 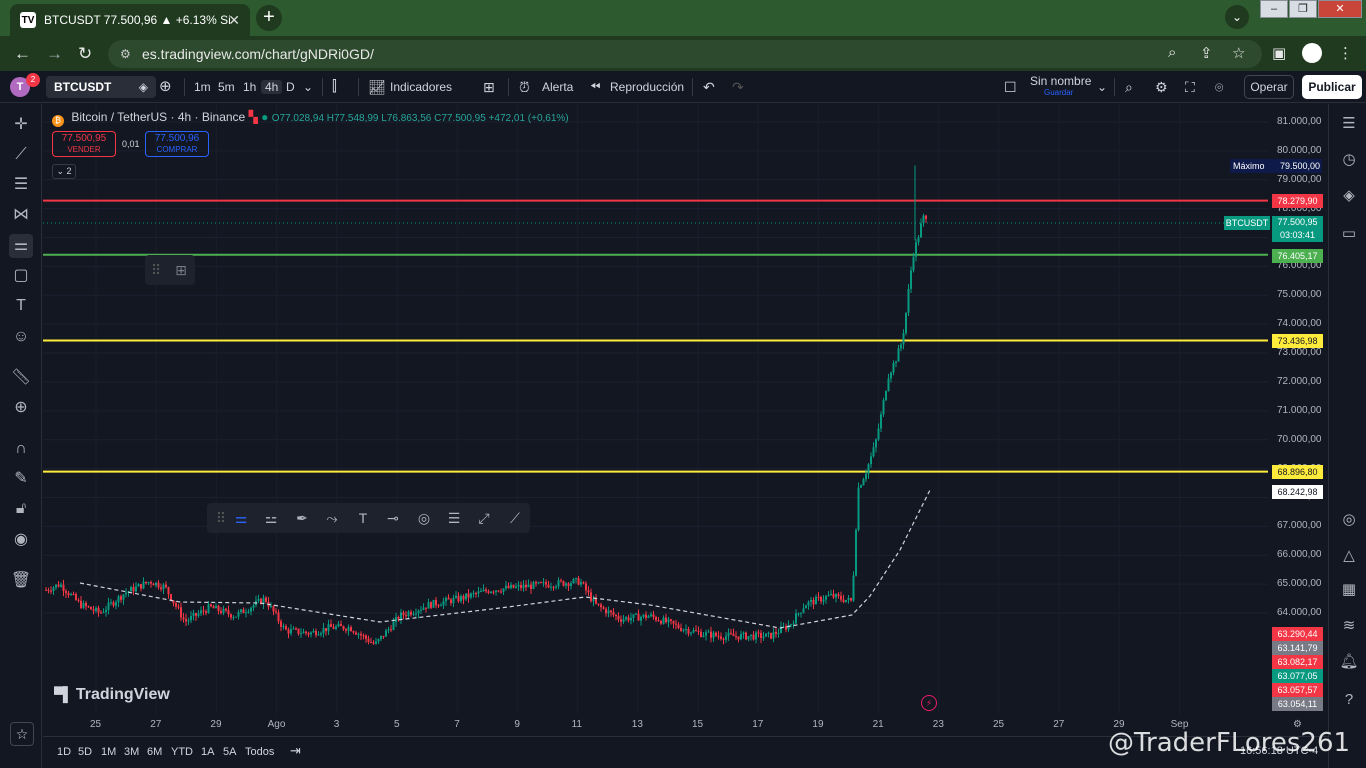 I want to click on menu-dots-icon: ⋮, so click(x=1345, y=53).